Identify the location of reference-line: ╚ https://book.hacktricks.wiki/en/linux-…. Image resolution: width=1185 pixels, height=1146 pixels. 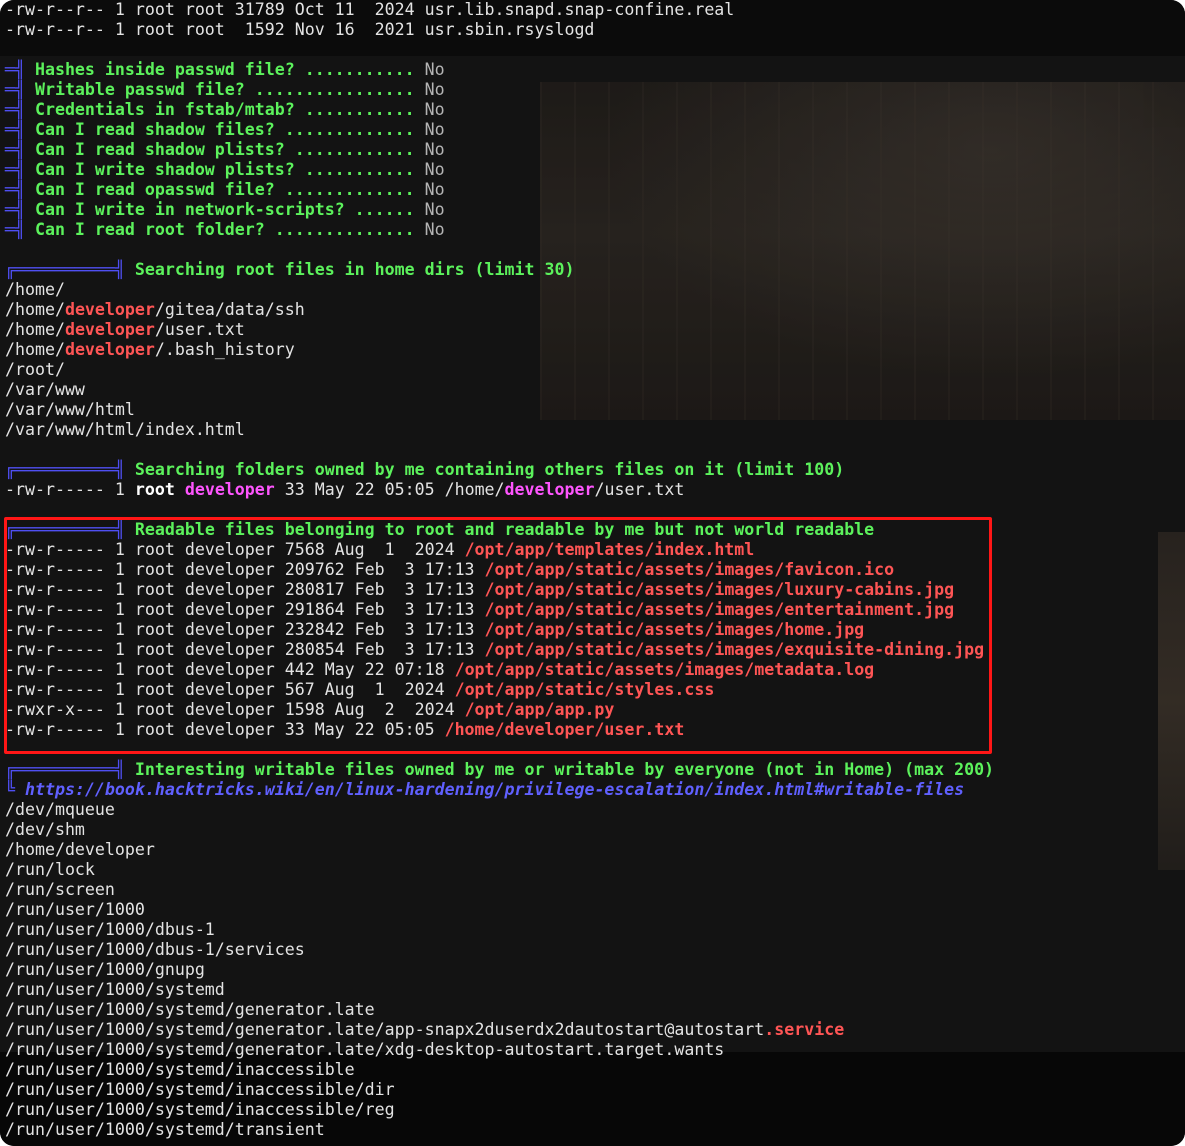
(499, 790).